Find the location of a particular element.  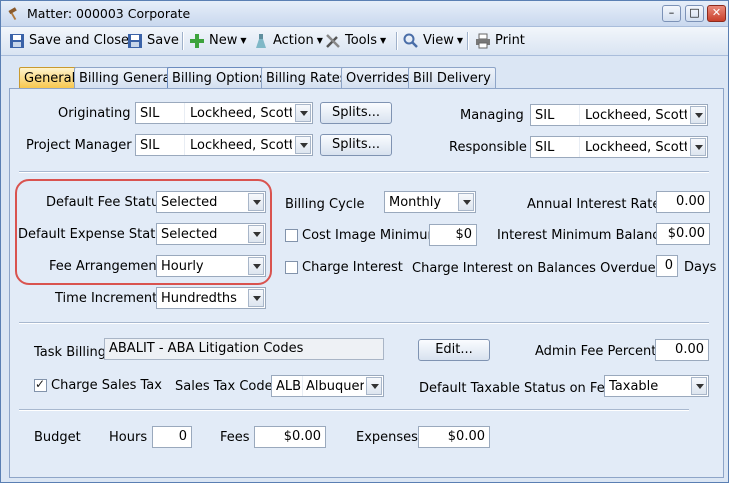

responsible-code: SIL is located at coordinates (545, 147).